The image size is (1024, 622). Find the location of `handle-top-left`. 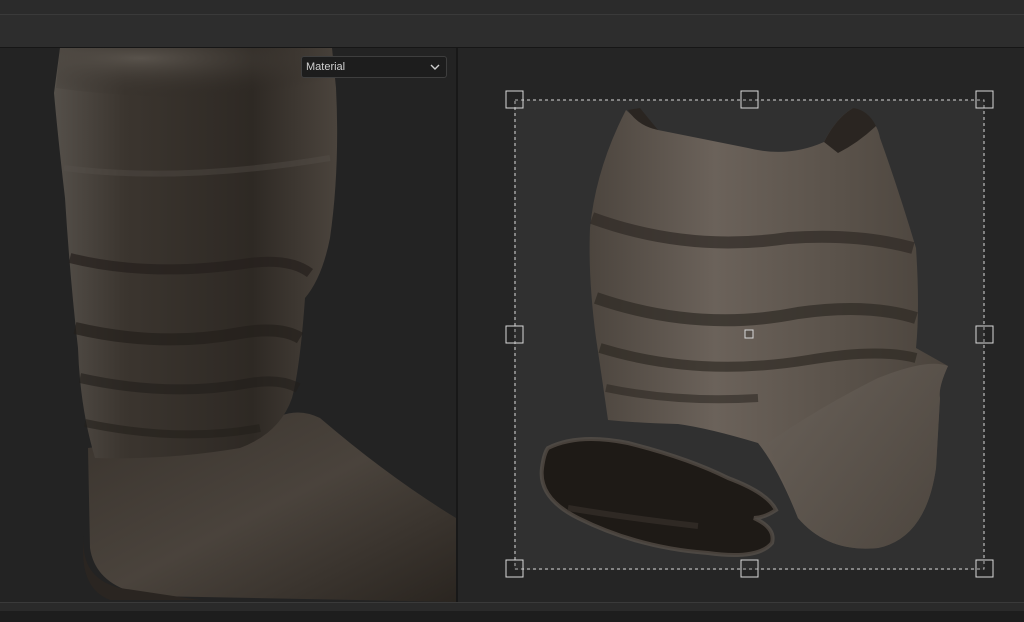

handle-top-left is located at coordinates (514, 99).